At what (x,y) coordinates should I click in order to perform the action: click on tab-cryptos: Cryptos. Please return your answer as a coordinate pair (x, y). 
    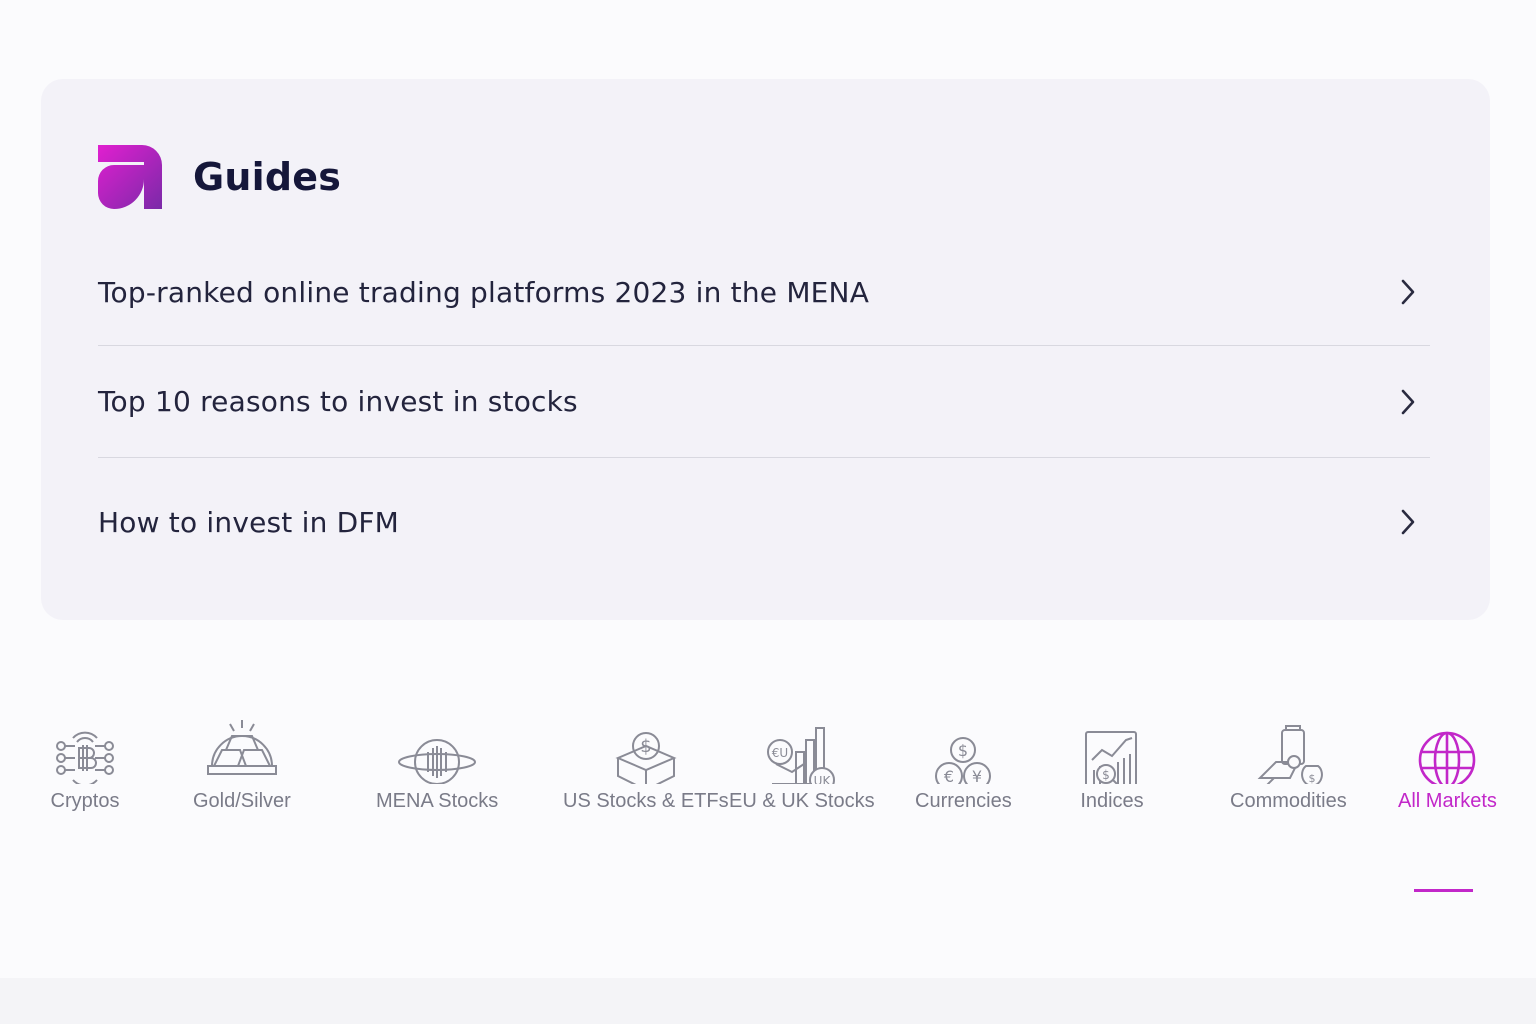
    Looking at the image, I should click on (85, 756).